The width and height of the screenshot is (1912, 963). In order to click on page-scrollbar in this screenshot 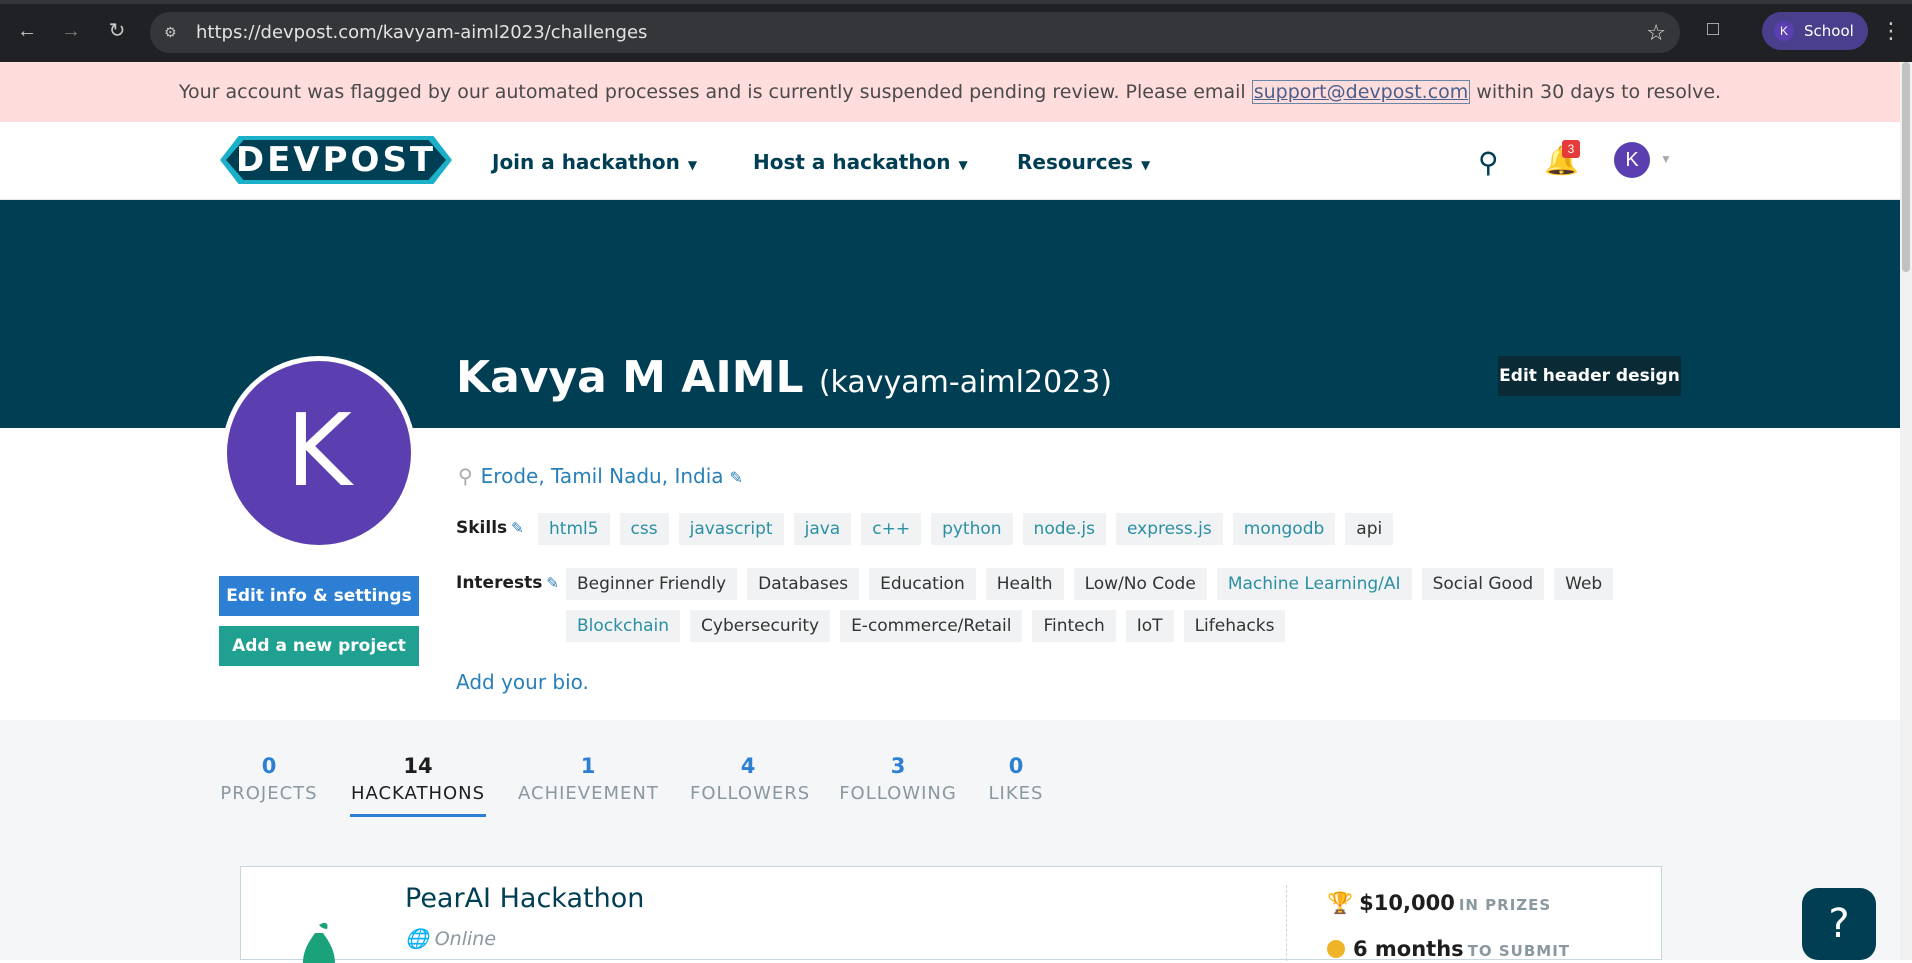, I will do `click(1906, 511)`.